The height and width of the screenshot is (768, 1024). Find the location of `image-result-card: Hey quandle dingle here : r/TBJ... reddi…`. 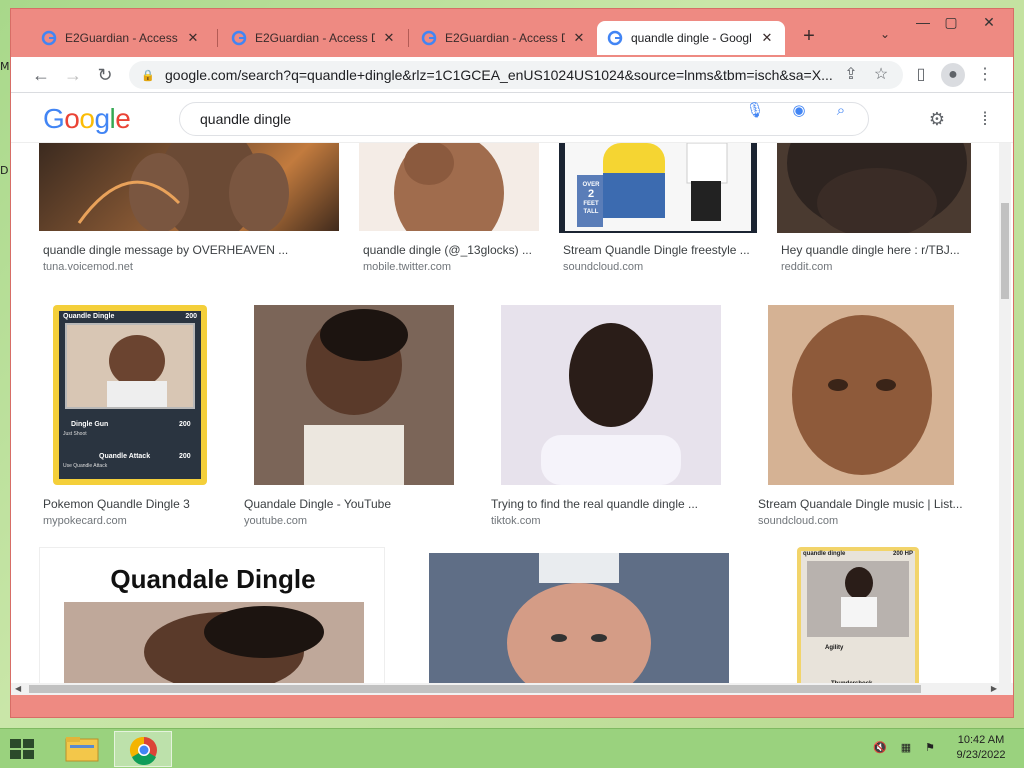

image-result-card: Hey quandle dingle here : r/TBJ... reddi… is located at coordinates (874, 210).